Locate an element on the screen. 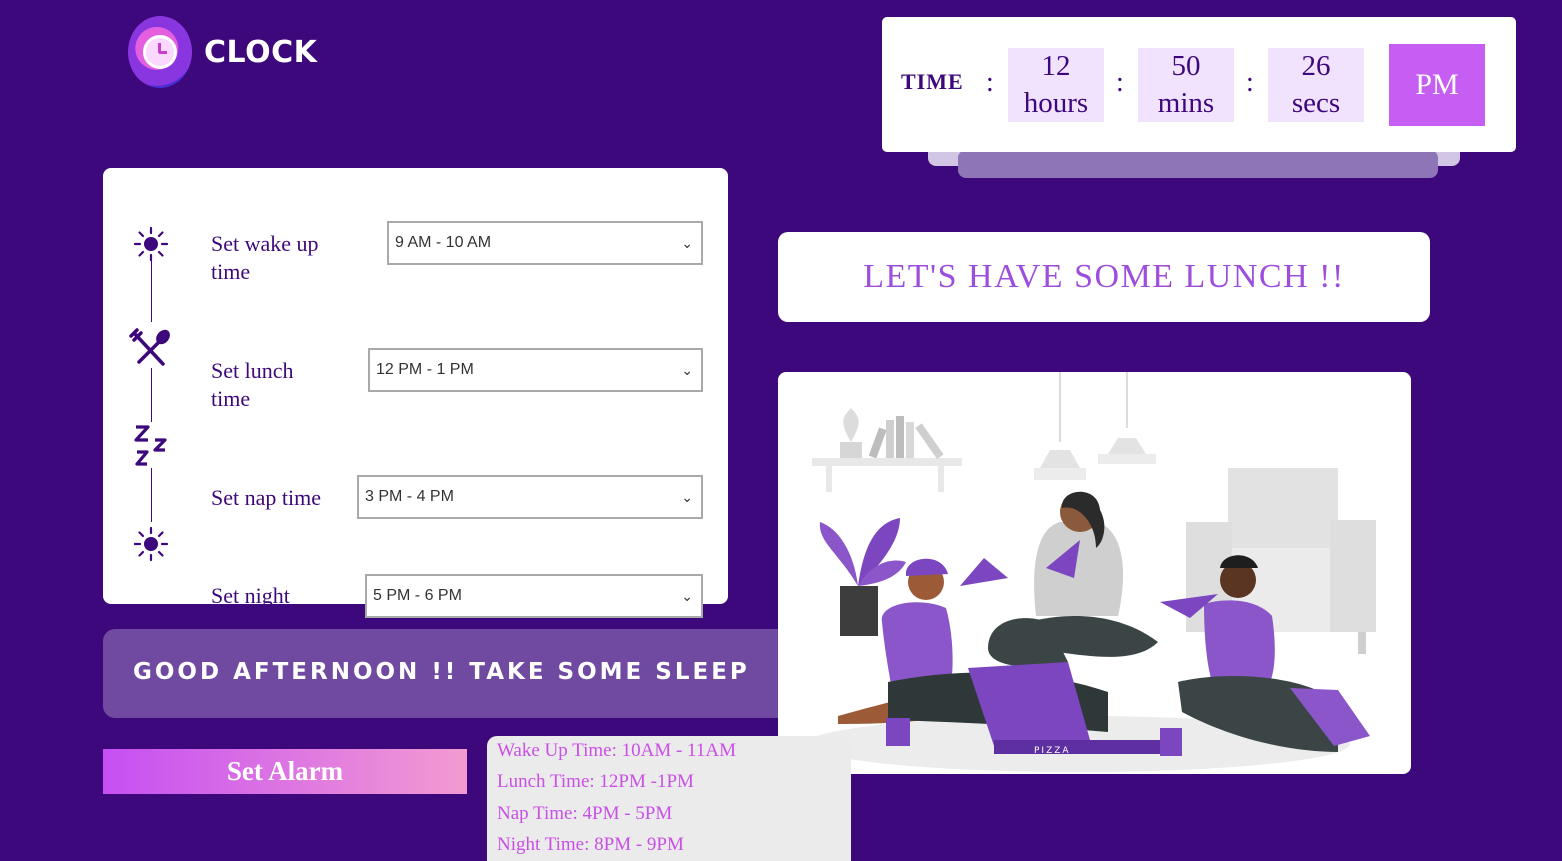 This screenshot has width=1562, height=861. secs-unit: secs is located at coordinates (1316, 103).